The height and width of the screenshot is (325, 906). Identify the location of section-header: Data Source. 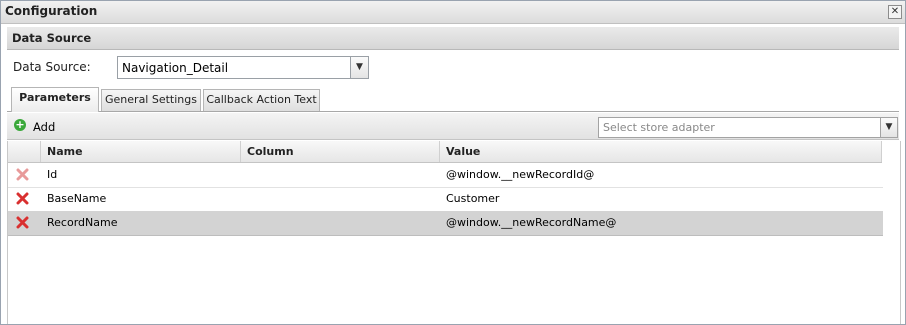
(453, 38).